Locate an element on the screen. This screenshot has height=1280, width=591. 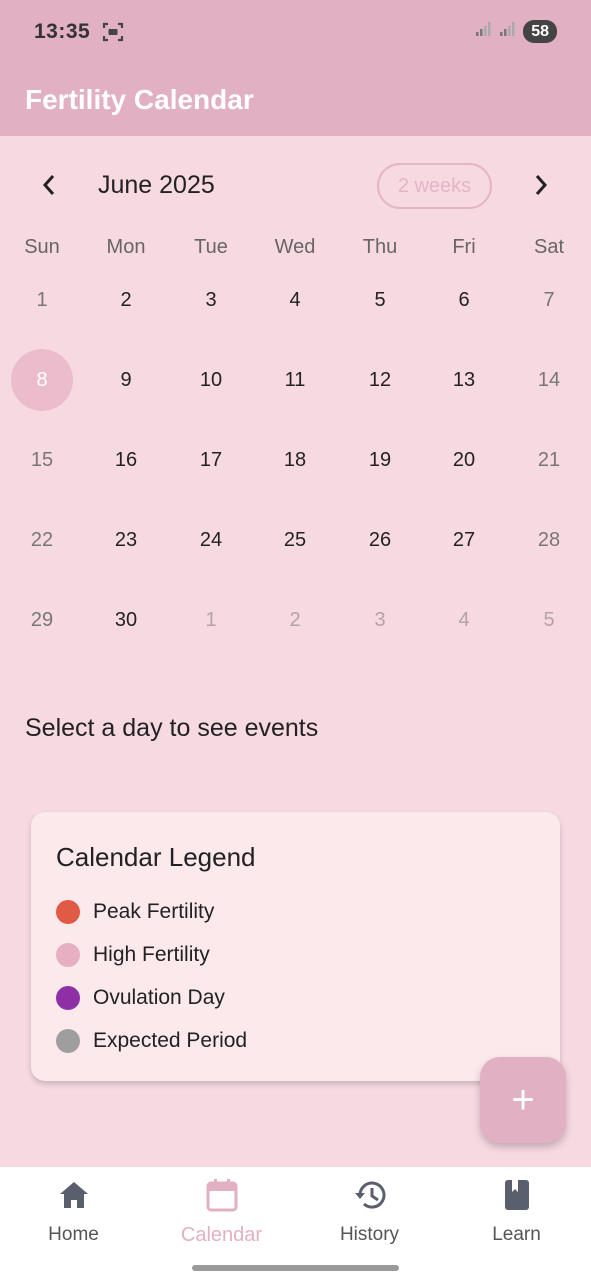
home-icon is located at coordinates (74, 1195).